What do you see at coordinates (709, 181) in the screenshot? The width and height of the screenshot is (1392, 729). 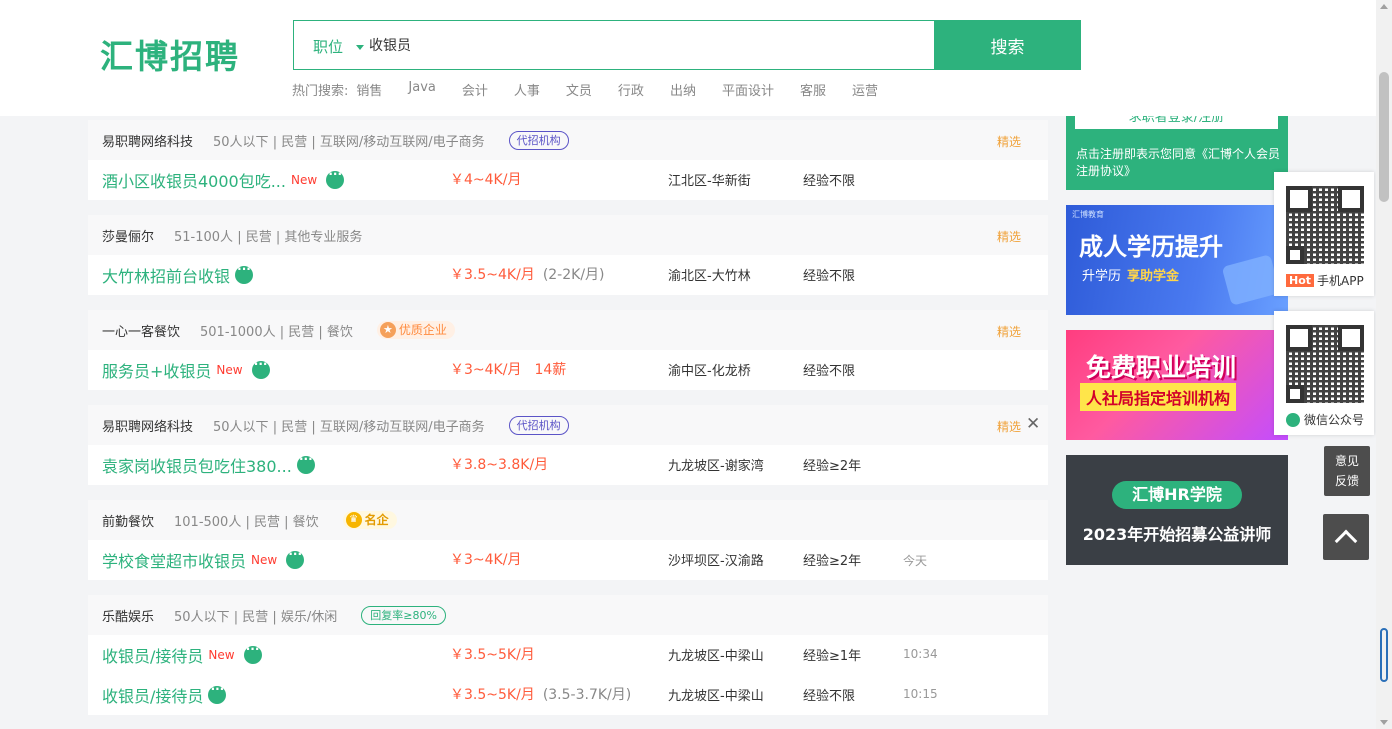 I see `job-location: 江北区-华新街` at bounding box center [709, 181].